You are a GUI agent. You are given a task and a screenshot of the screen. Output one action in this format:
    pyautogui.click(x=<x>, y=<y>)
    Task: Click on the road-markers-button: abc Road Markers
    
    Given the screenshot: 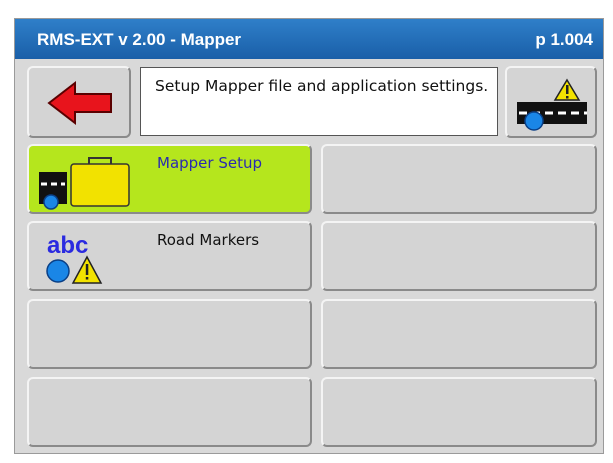 What is the action you would take?
    pyautogui.click(x=169, y=256)
    